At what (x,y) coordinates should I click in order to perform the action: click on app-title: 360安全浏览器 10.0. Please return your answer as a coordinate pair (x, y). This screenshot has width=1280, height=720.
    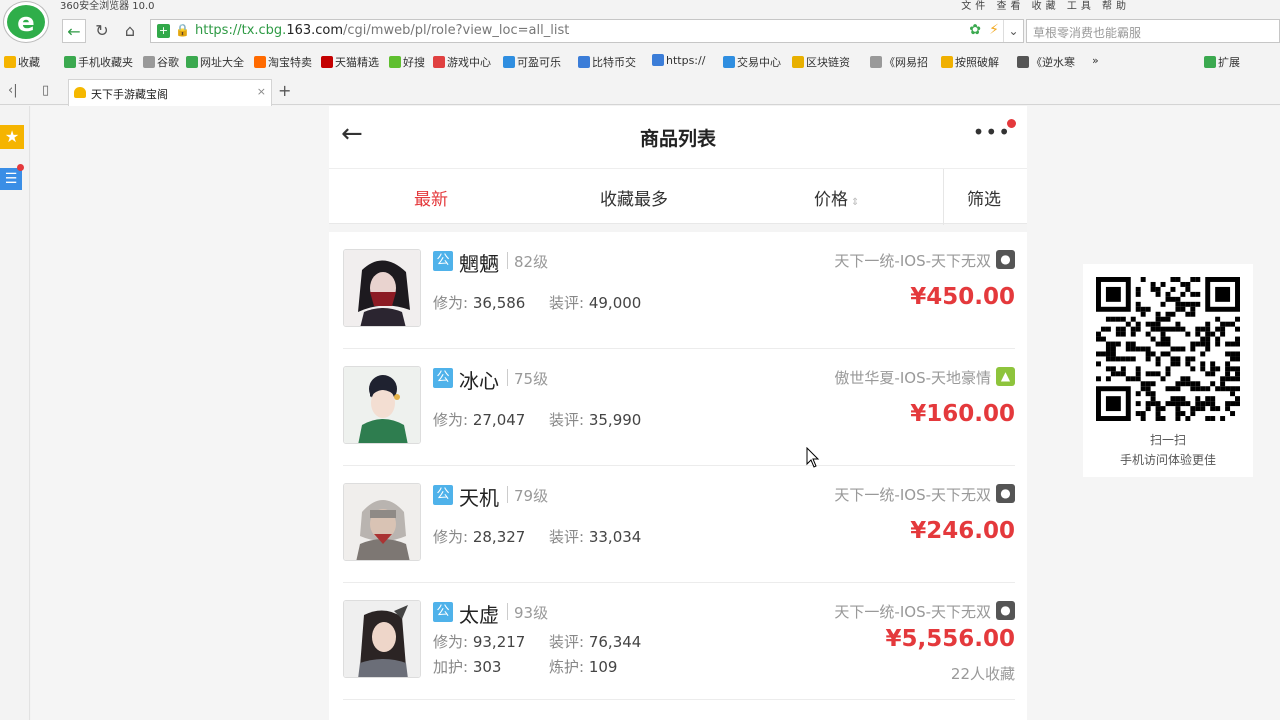
    Looking at the image, I should click on (107, 6).